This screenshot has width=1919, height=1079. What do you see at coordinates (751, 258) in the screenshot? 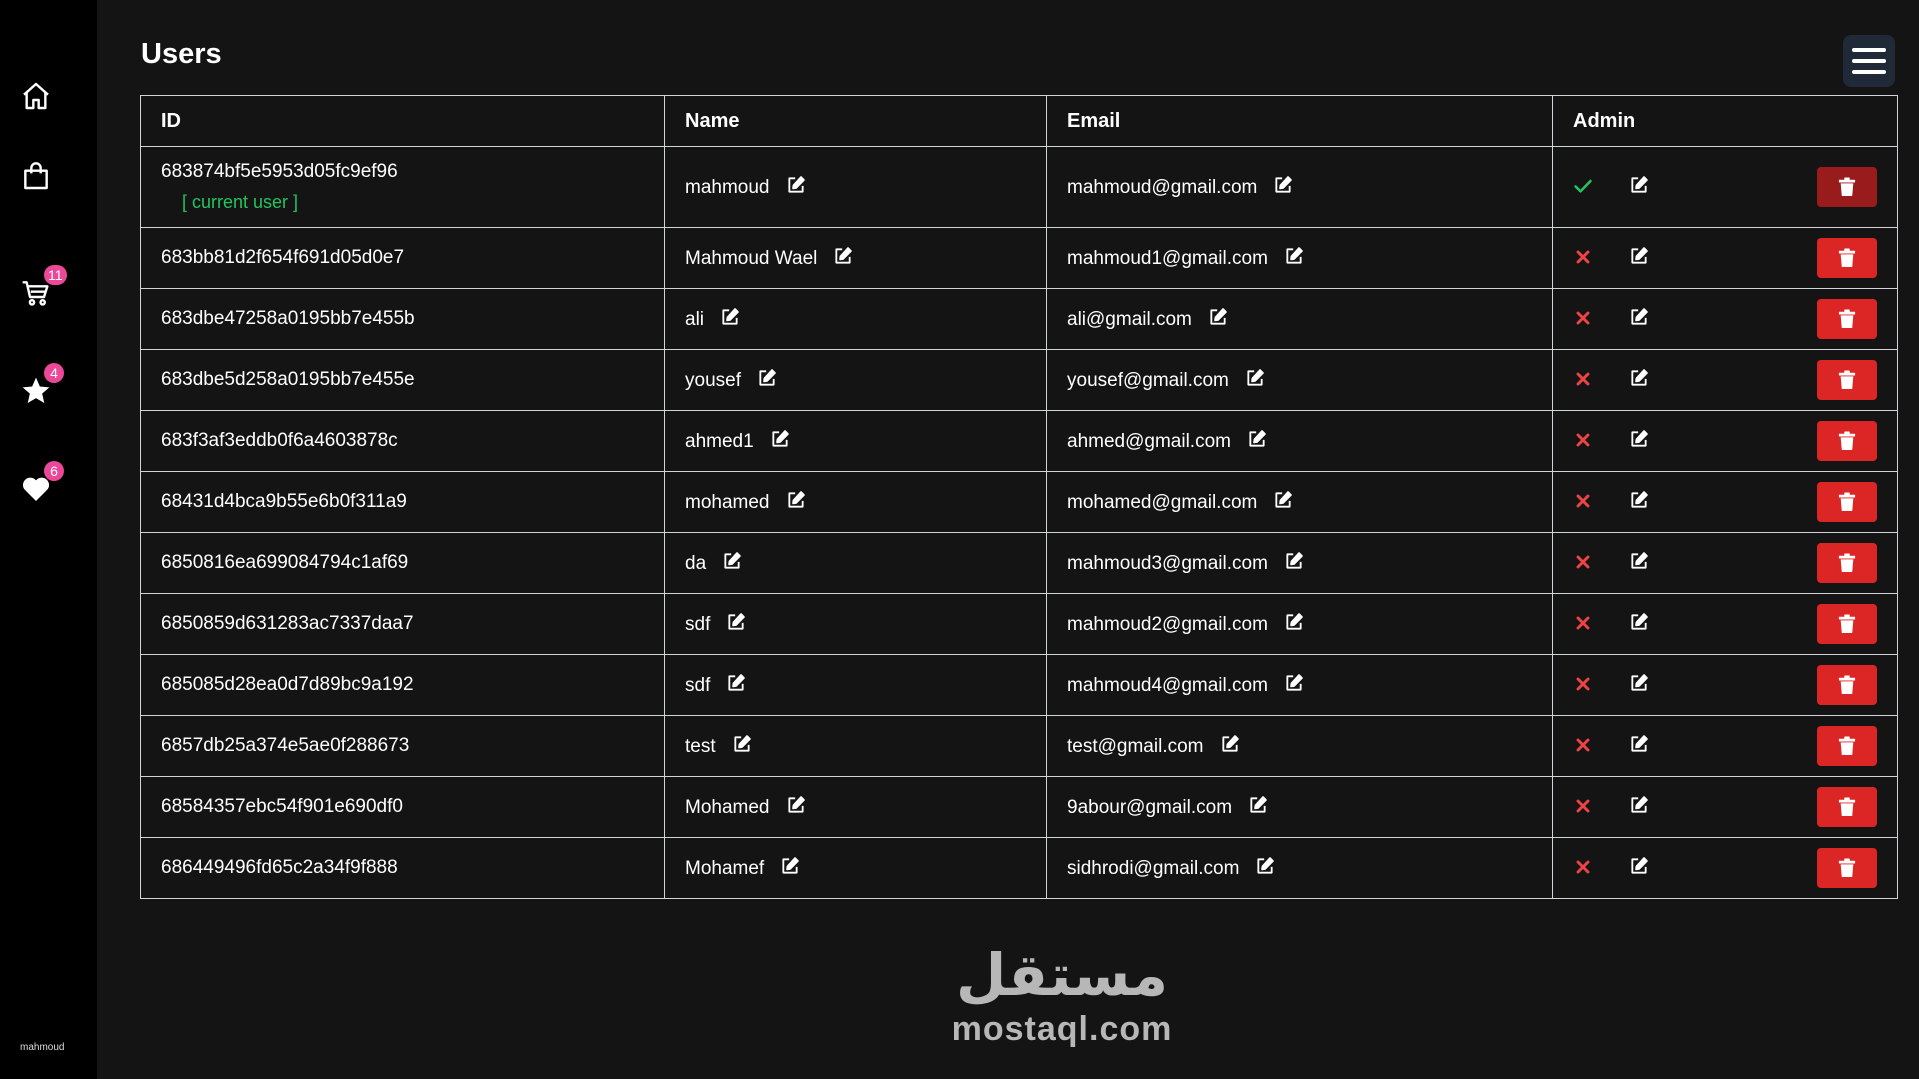
I see `user-name: Mahmoud Wael` at bounding box center [751, 258].